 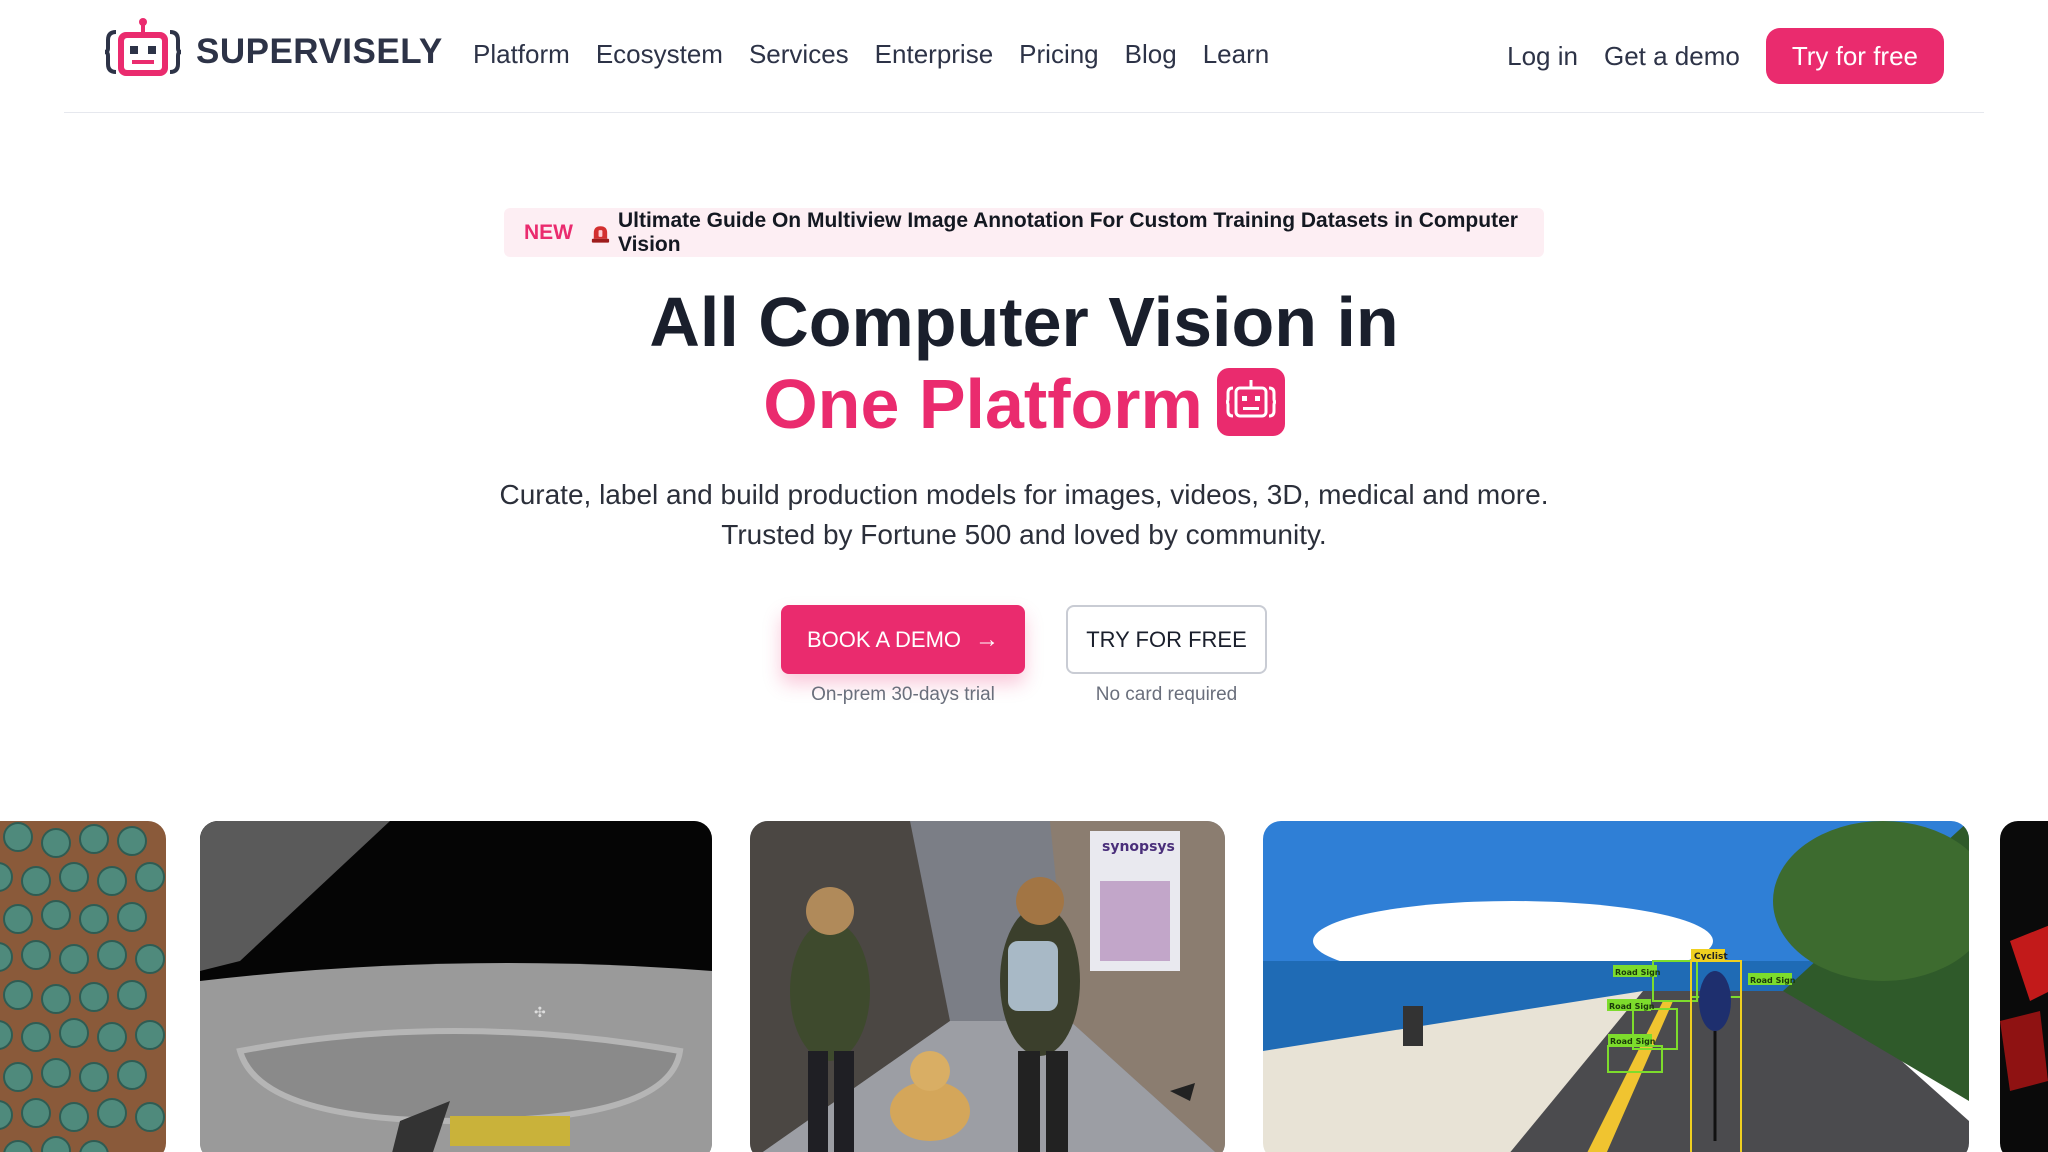 I want to click on hero-title-accent: One Platform, so click(x=1024, y=404).